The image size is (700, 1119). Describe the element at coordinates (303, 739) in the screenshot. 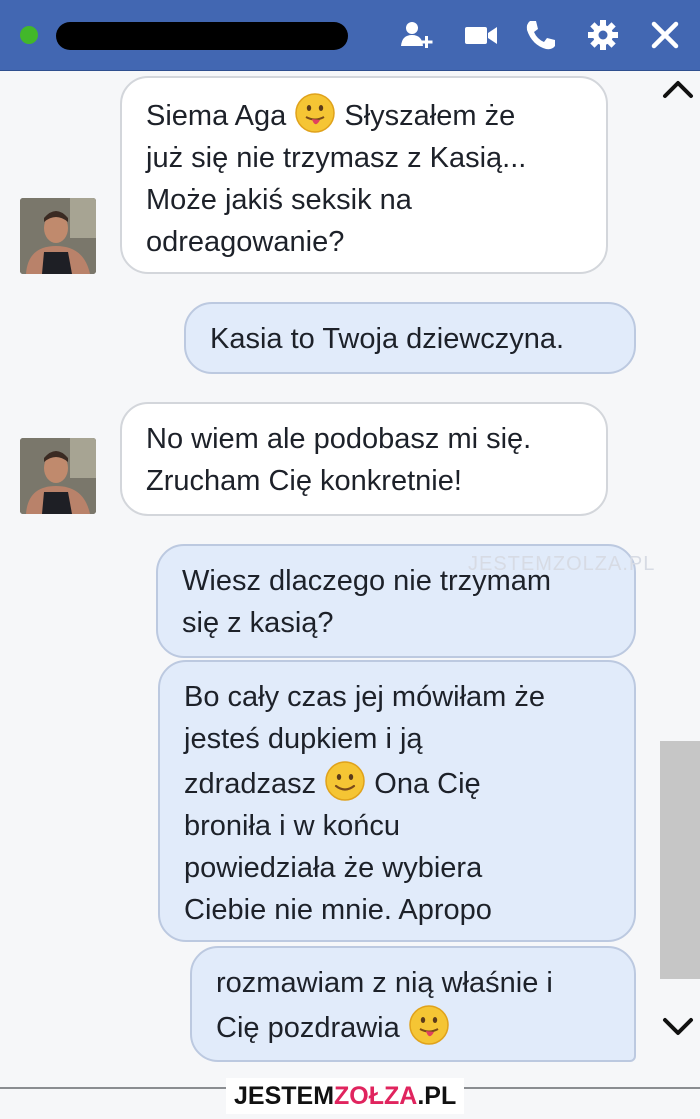

I see `message-text: jesteś dupkiem i ją` at that location.